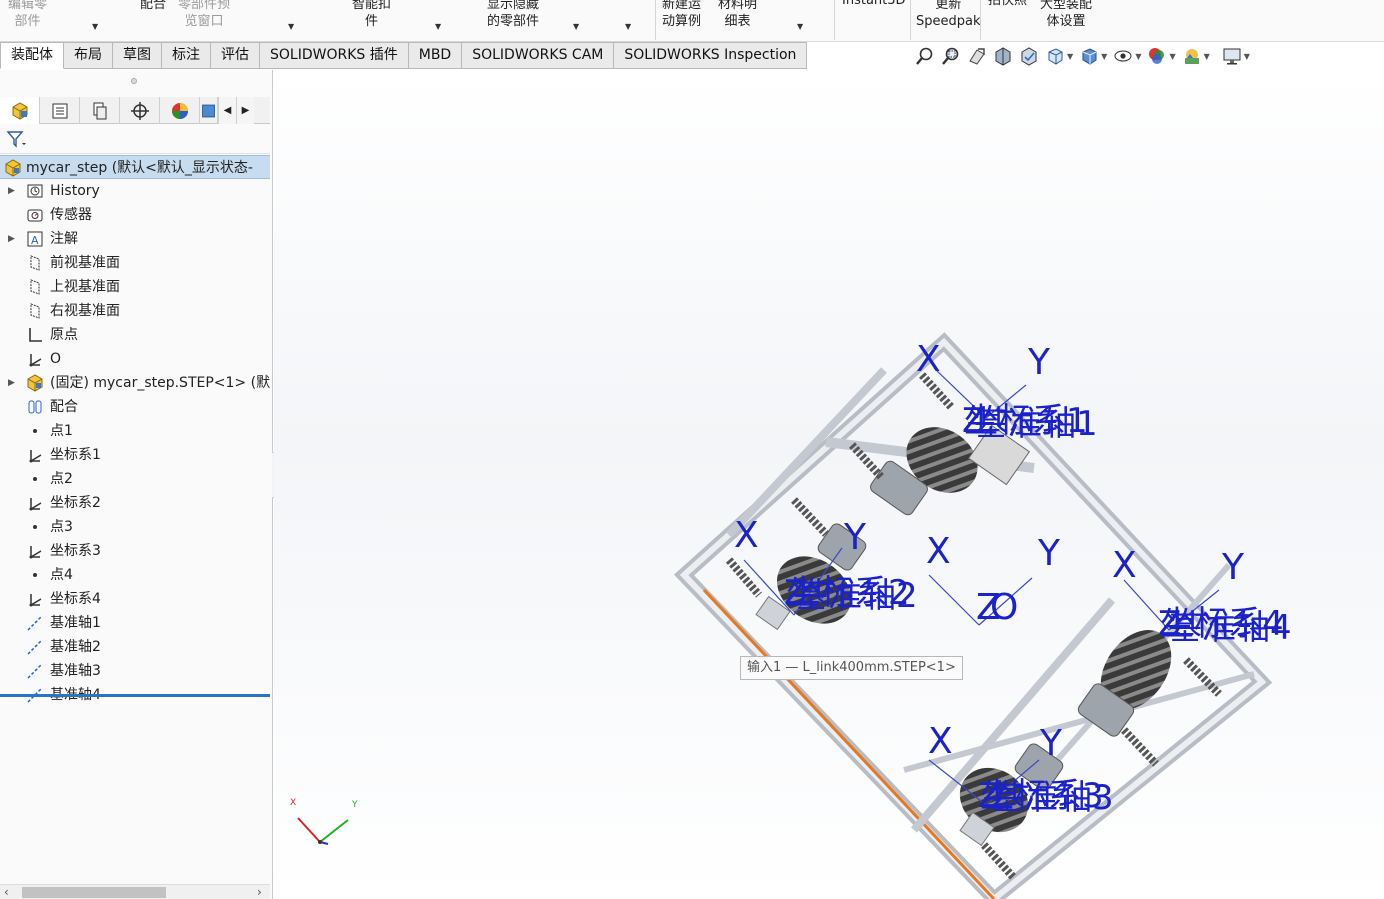 This screenshot has height=899, width=1384. Describe the element at coordinates (88, 55) in the screenshot. I see `tab-layout: 布局` at that location.